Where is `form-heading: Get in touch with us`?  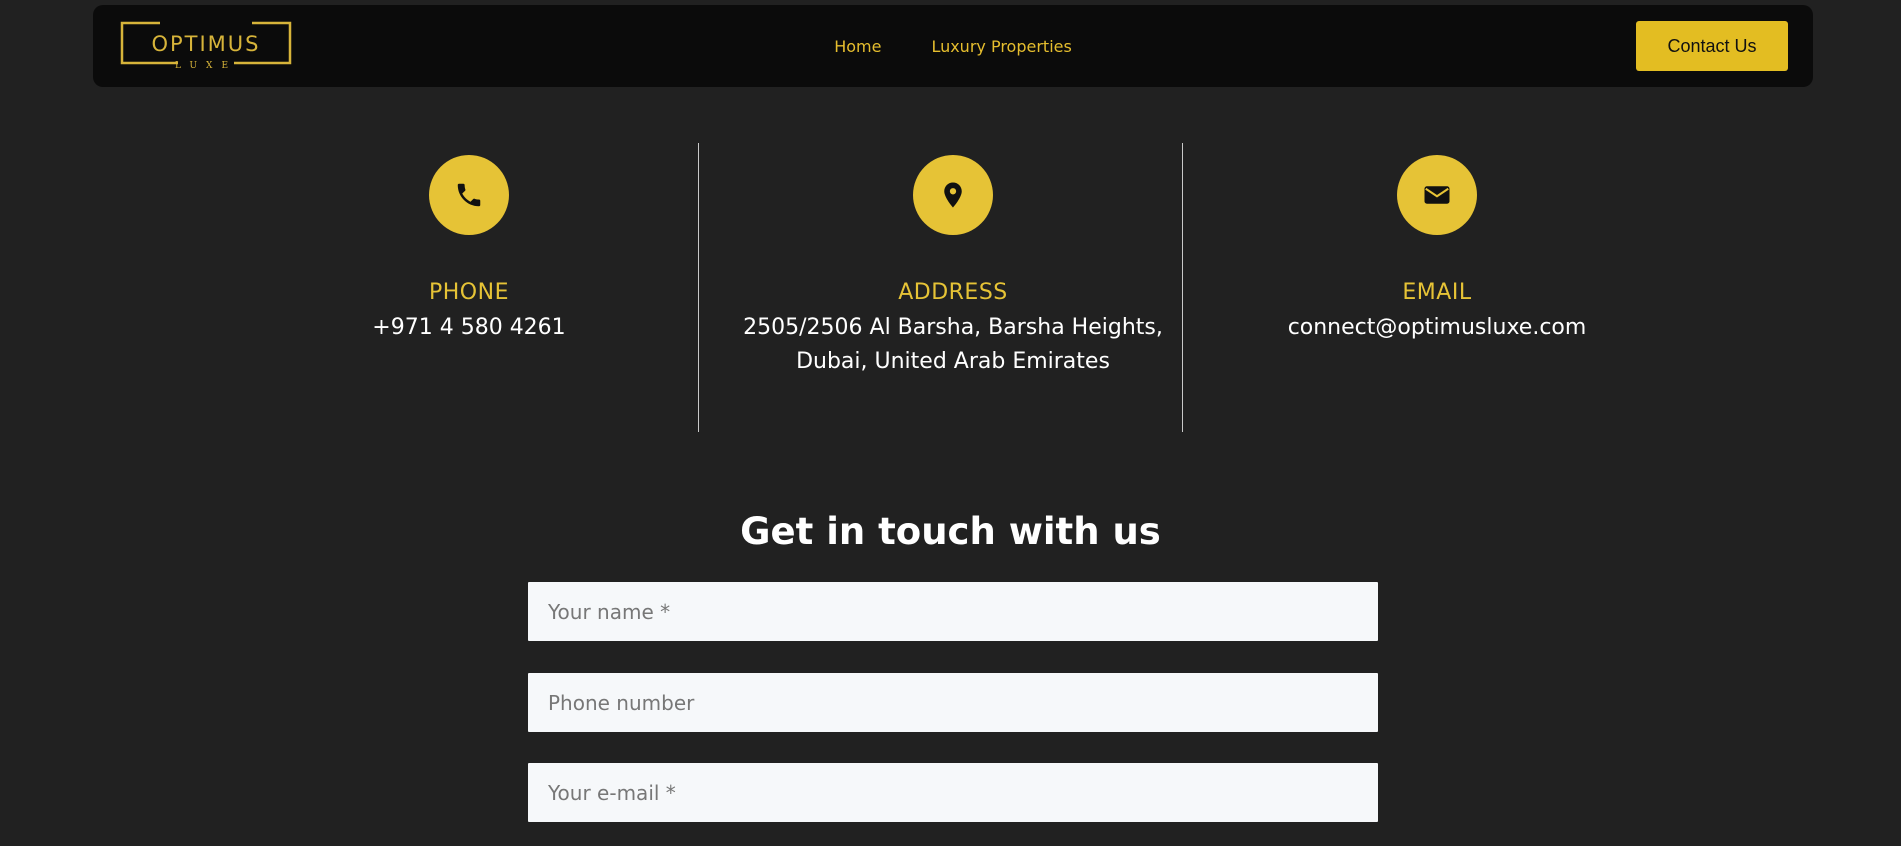
form-heading: Get in touch with us is located at coordinates (950, 531).